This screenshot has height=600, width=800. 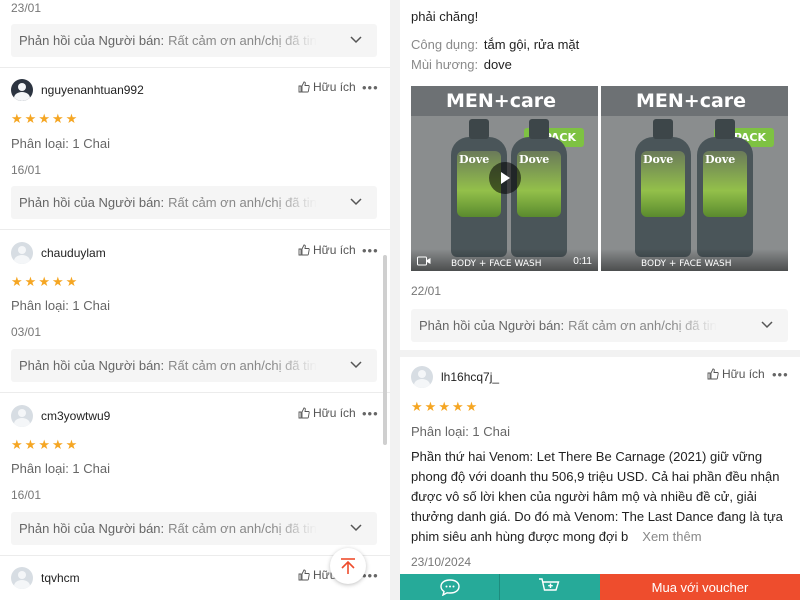 What do you see at coordinates (45, 578) in the screenshot?
I see `review-user: tqvhcm` at bounding box center [45, 578].